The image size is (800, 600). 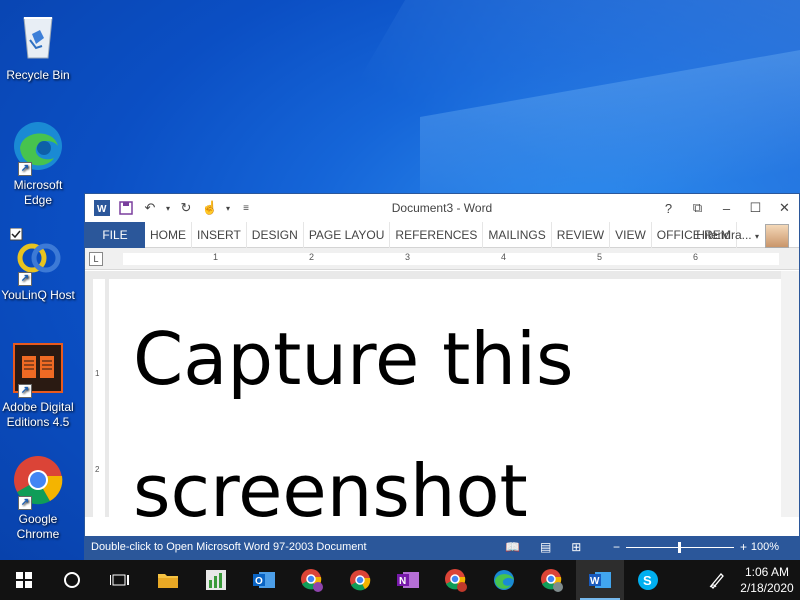 I want to click on web-layout-icon: ⊞, so click(x=576, y=547).